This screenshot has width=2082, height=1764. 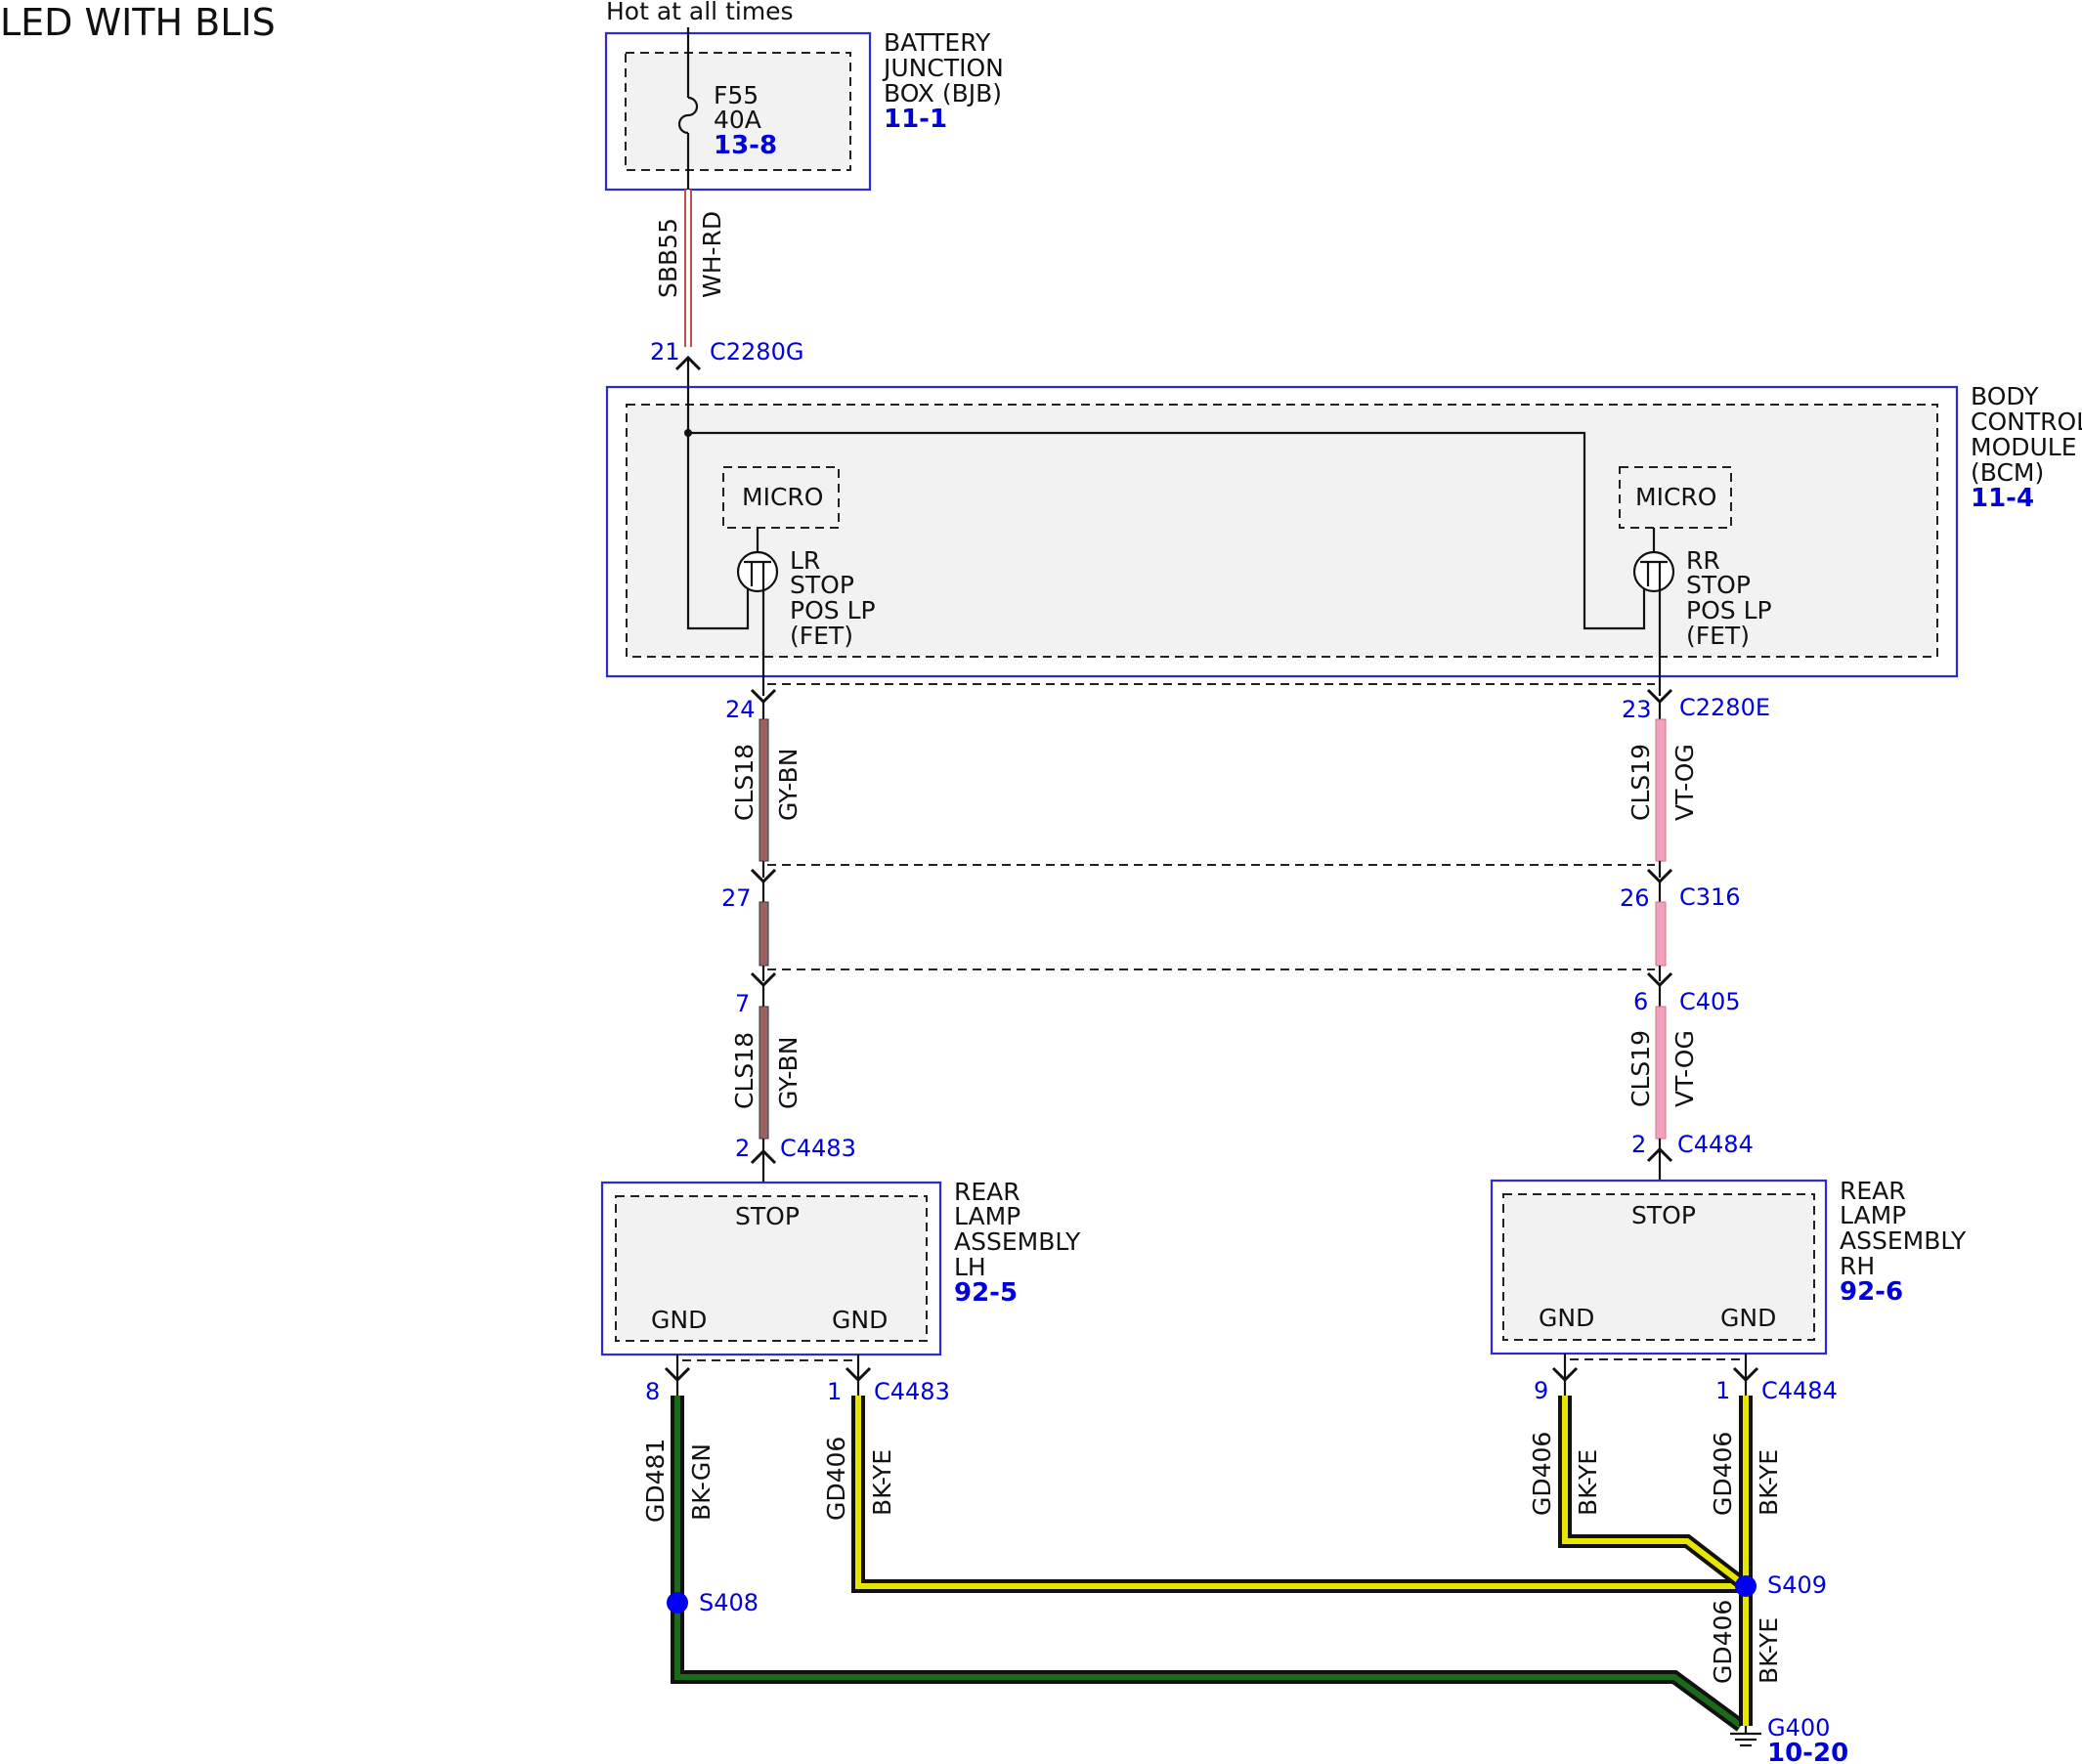 What do you see at coordinates (1769, 1482) in the screenshot?
I see `gd406-rh1-color: BK-YE` at bounding box center [1769, 1482].